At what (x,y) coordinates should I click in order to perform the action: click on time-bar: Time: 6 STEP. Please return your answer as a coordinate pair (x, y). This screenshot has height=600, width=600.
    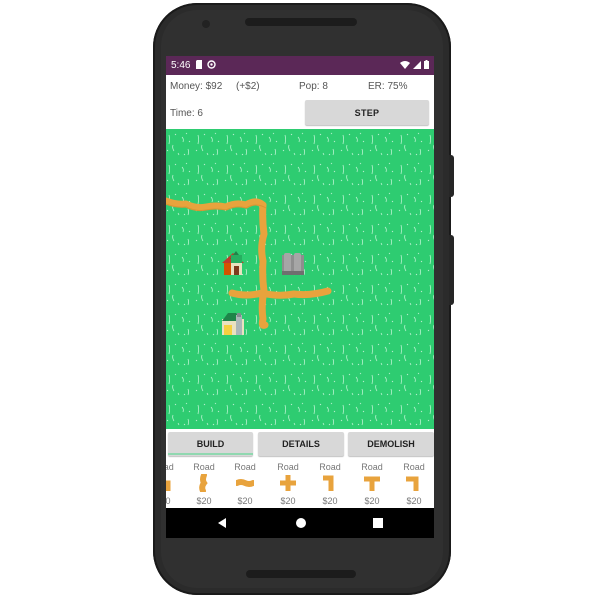
    Looking at the image, I should click on (300, 113).